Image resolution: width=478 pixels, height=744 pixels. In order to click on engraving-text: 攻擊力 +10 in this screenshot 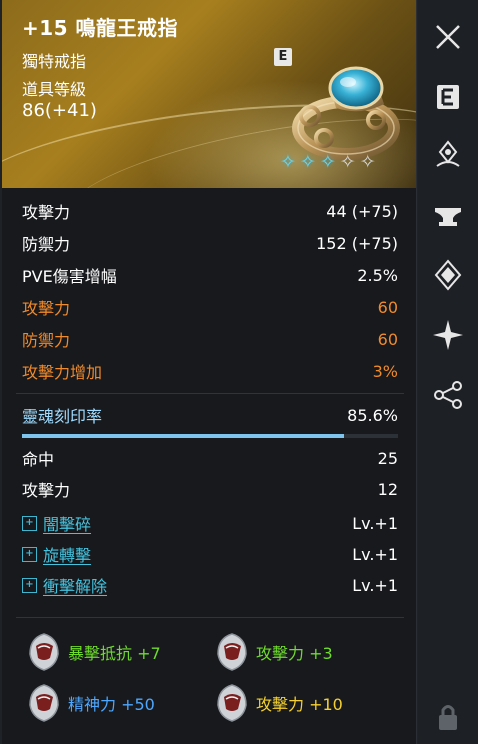, I will do `click(299, 704)`.